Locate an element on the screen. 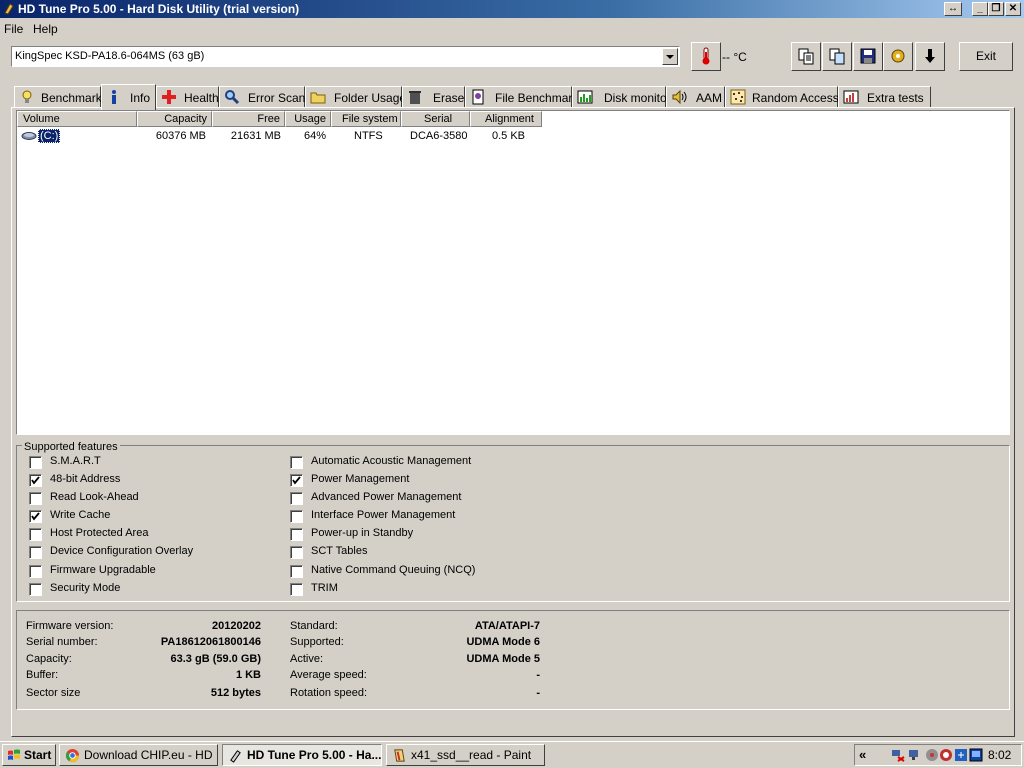  network-connected-icon is located at coordinates (915, 755).